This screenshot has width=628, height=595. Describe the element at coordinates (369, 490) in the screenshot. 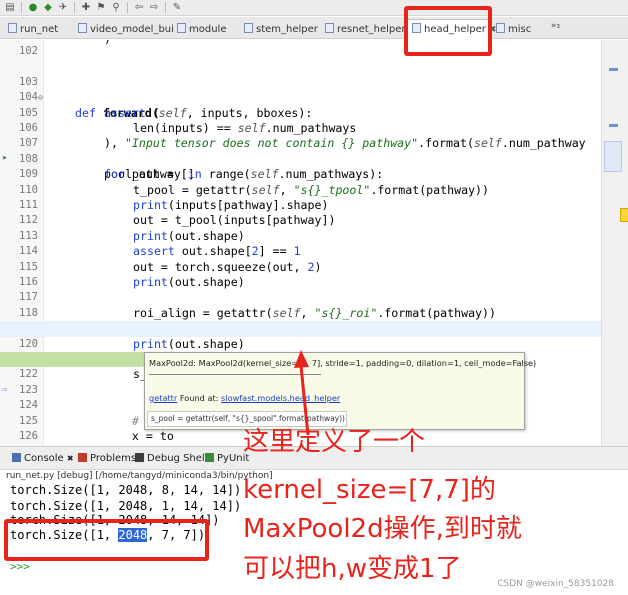

I see `annotation-line-2: kernel_size=[7,7]的` at that location.